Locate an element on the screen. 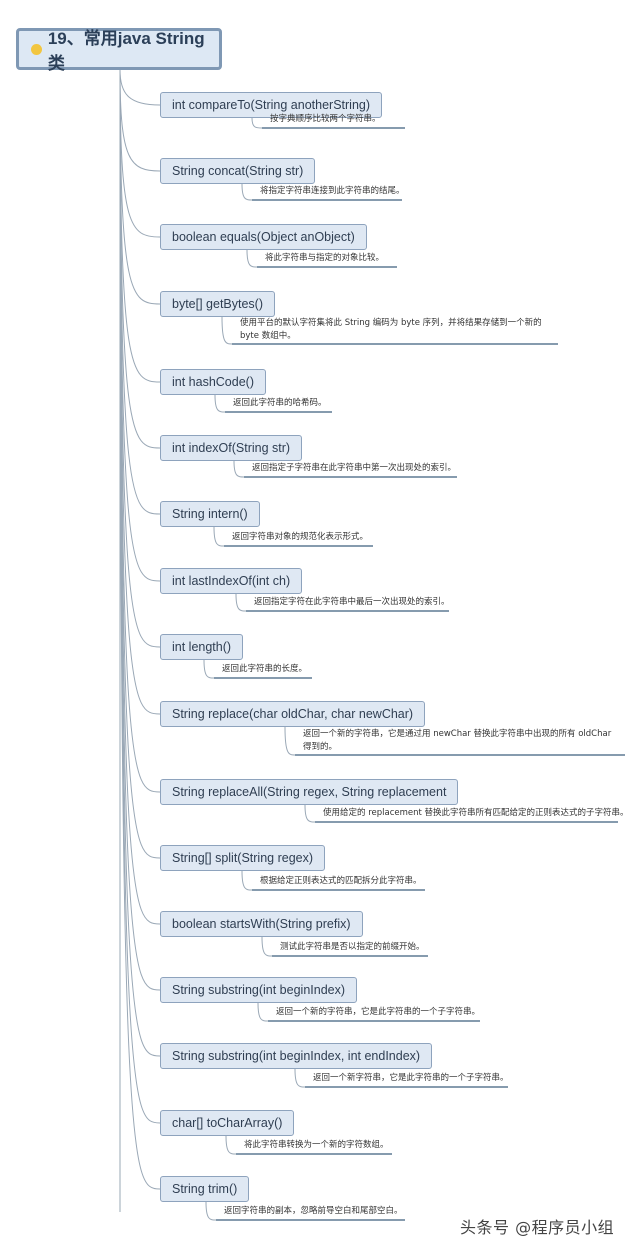 The width and height of the screenshot is (640, 1251). method-node: int lastIndexOf(int ch) is located at coordinates (231, 581).